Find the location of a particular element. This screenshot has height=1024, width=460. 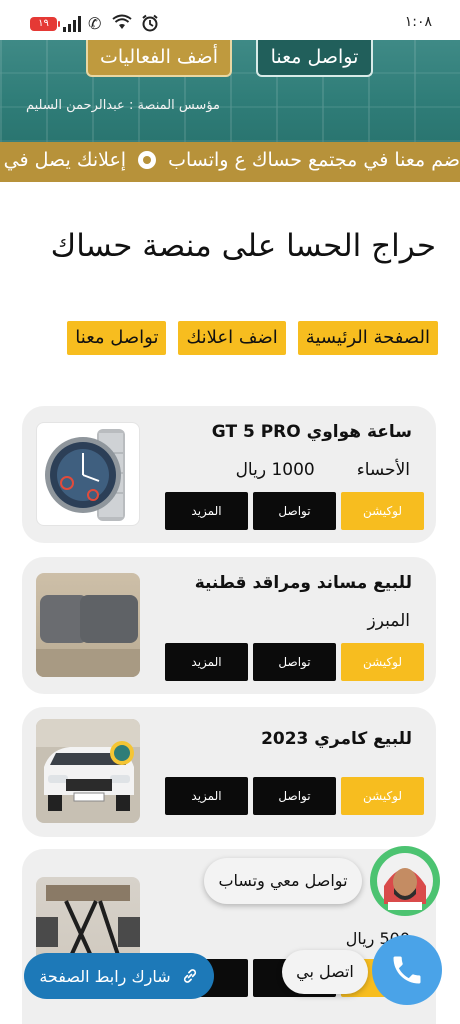

founder-text: مؤسس المنصة : عبدالرحمن السليم is located at coordinates (122, 105).